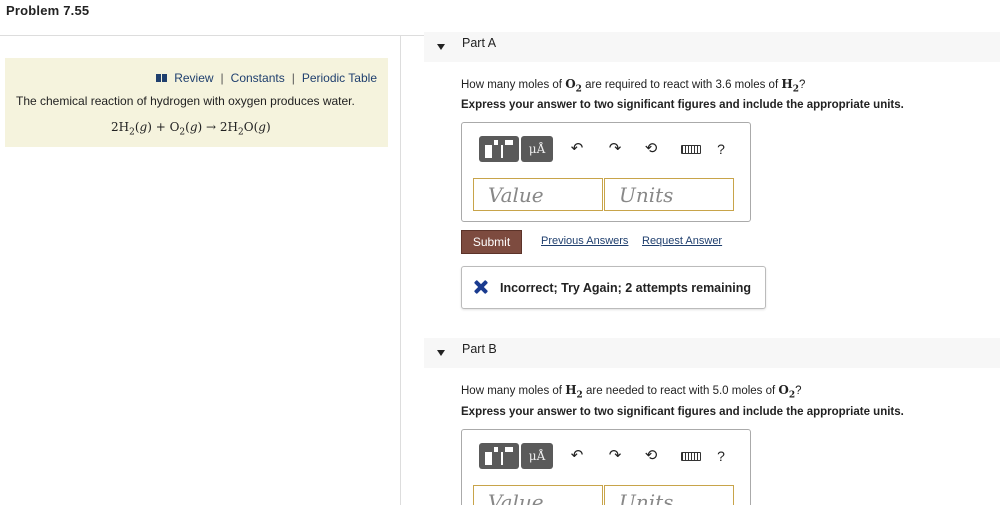  I want to click on info-links: Review | Constants | Periodic Table, so click(266, 78).